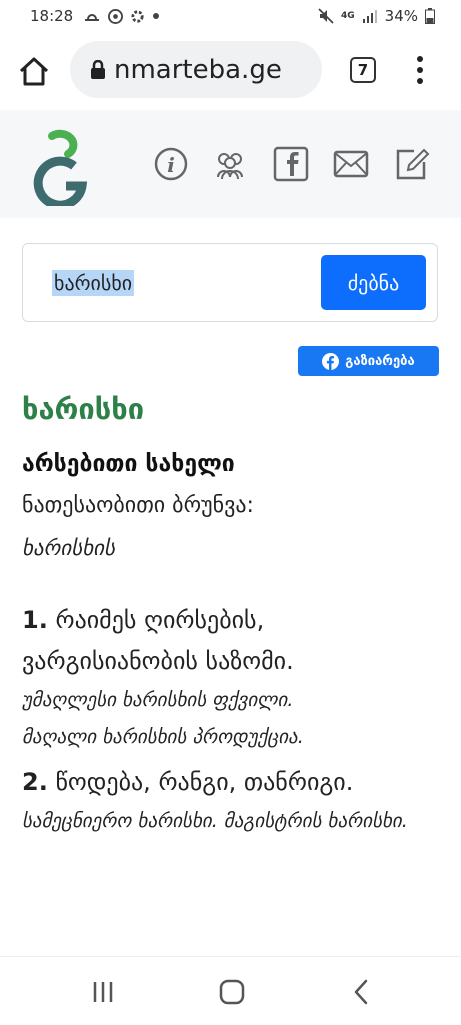 This screenshot has width=461, height=1025. I want to click on definition-example: მაღალი ხარისხის პროდუქცია., so click(163, 737).